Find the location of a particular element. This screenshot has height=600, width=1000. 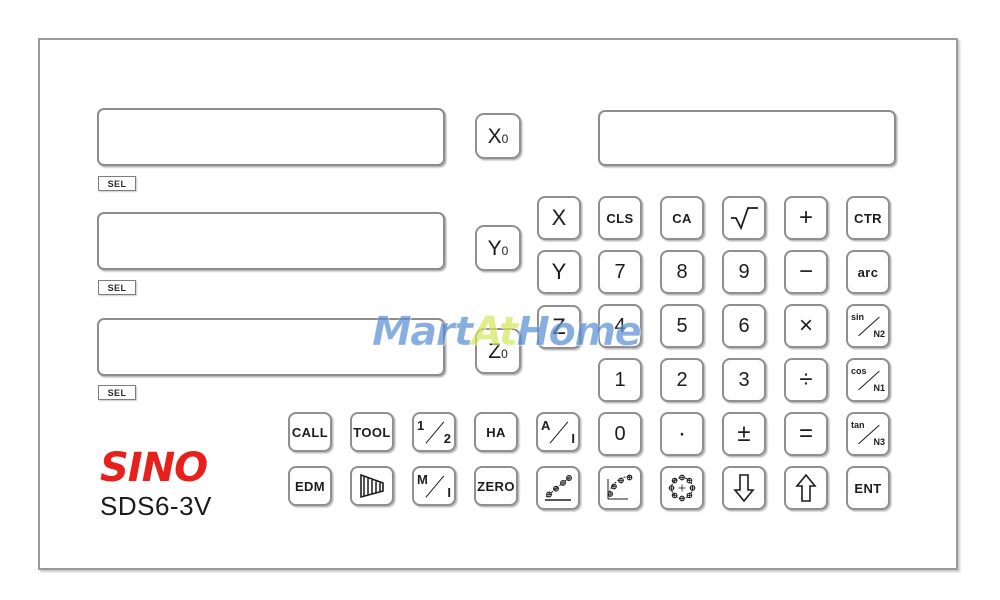

x-axis-key: X is located at coordinates (559, 218).